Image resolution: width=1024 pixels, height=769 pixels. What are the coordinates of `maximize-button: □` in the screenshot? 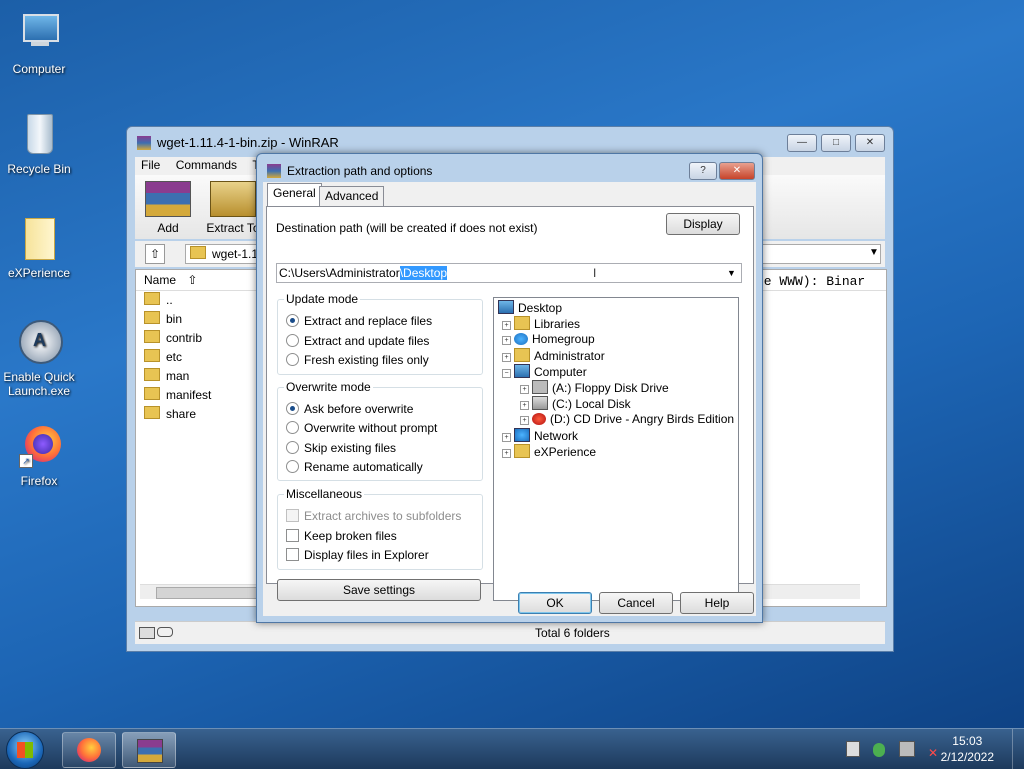 It's located at (836, 143).